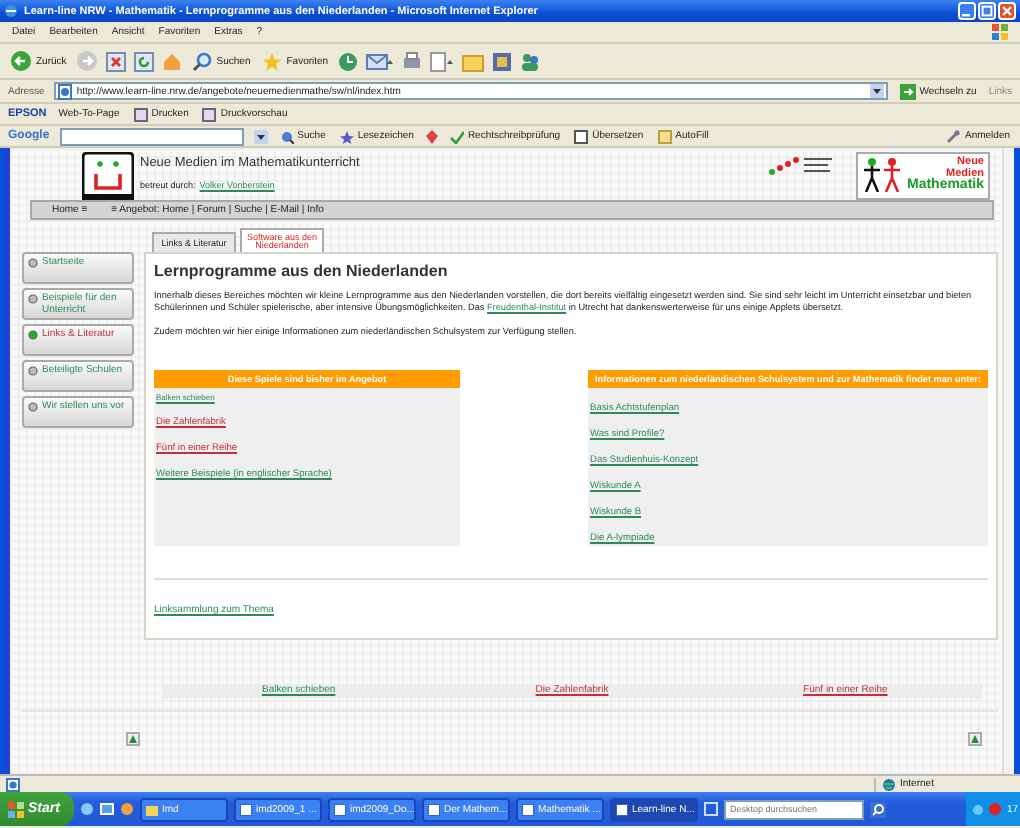  I want to click on spellcheck-icon, so click(456, 136).